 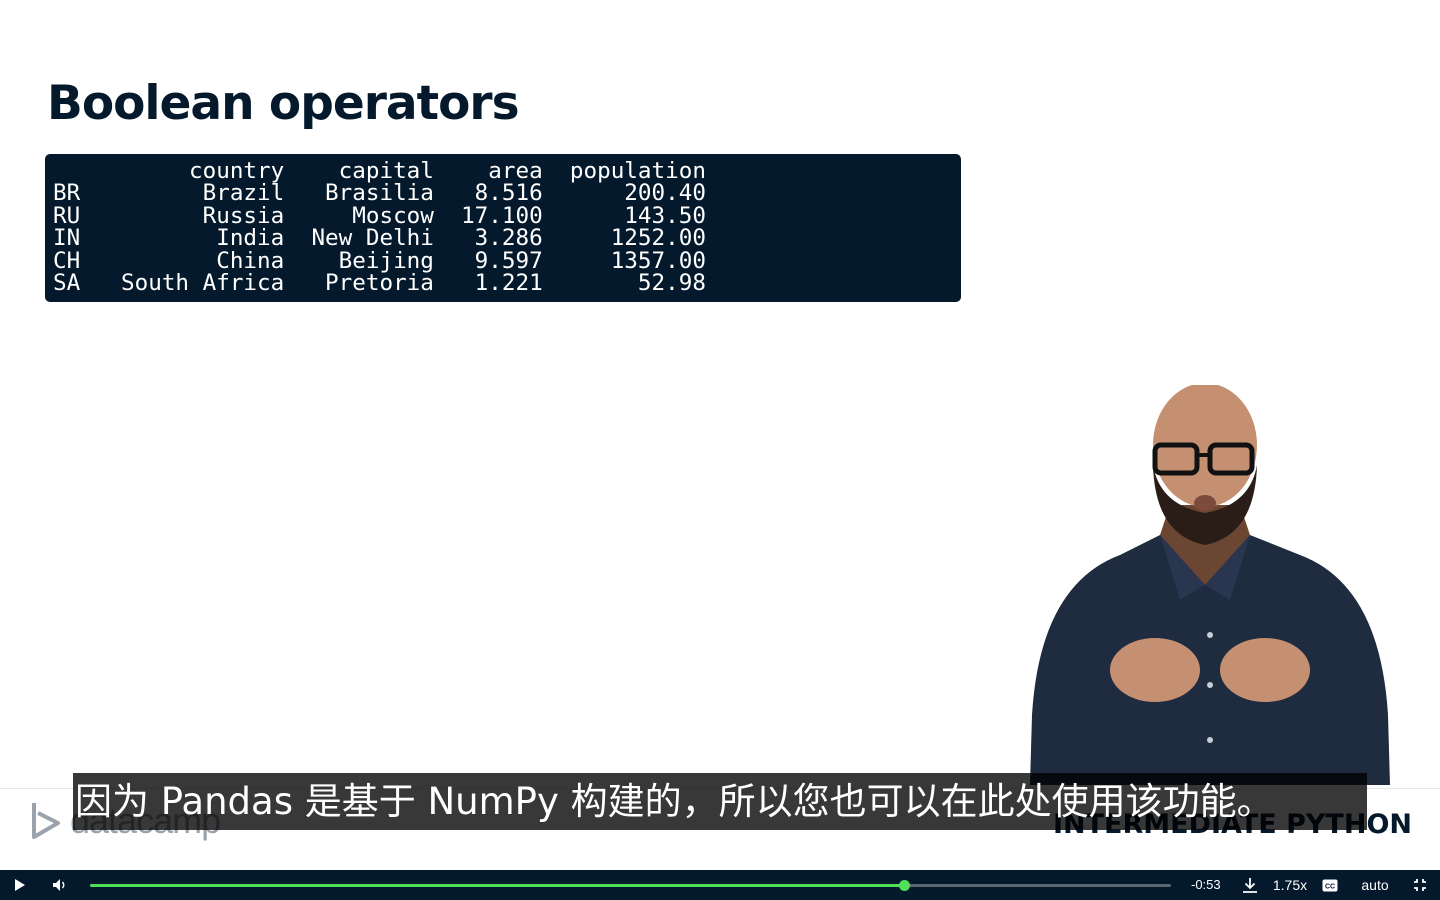 What do you see at coordinates (497, 885) in the screenshot?
I see `progress-fill` at bounding box center [497, 885].